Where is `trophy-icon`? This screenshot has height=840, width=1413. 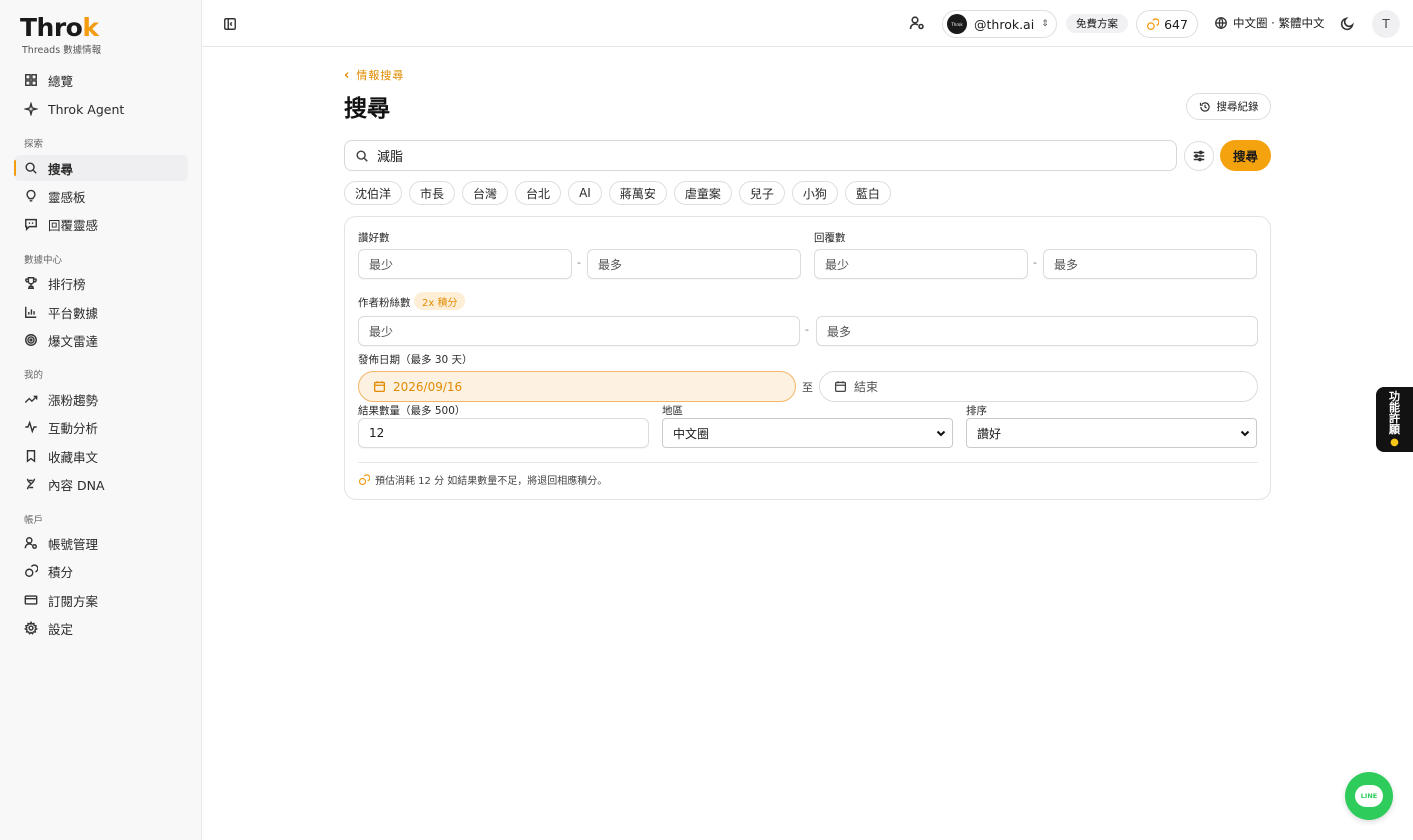
trophy-icon is located at coordinates (31, 283).